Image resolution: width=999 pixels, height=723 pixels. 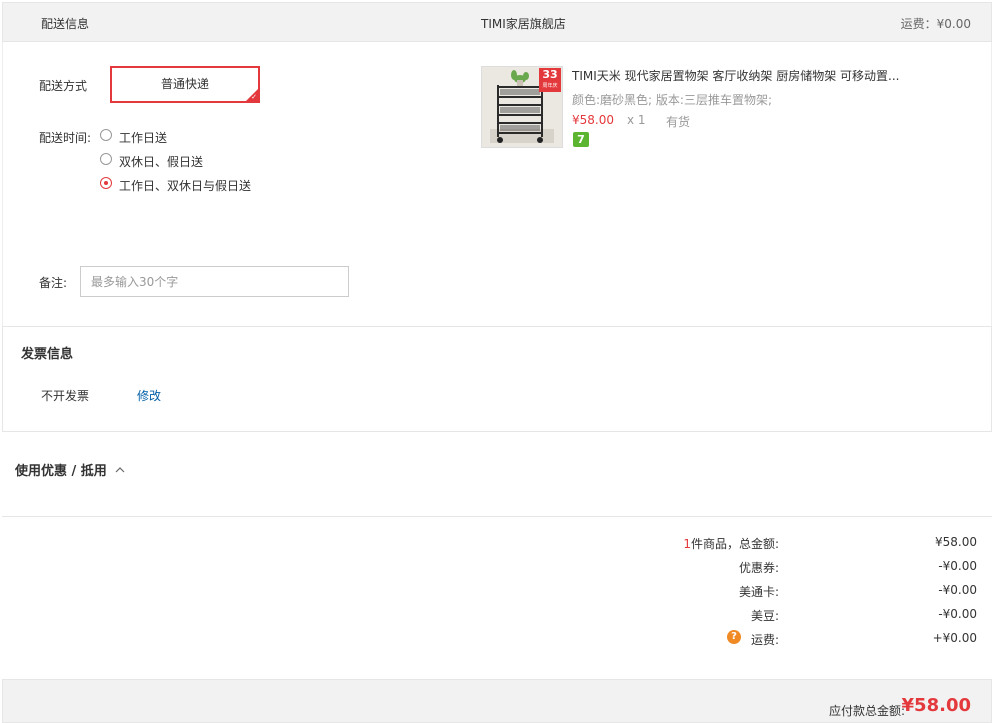 What do you see at coordinates (185, 186) in the screenshot?
I see `option-label: 工作日、双休日与假日送` at bounding box center [185, 186].